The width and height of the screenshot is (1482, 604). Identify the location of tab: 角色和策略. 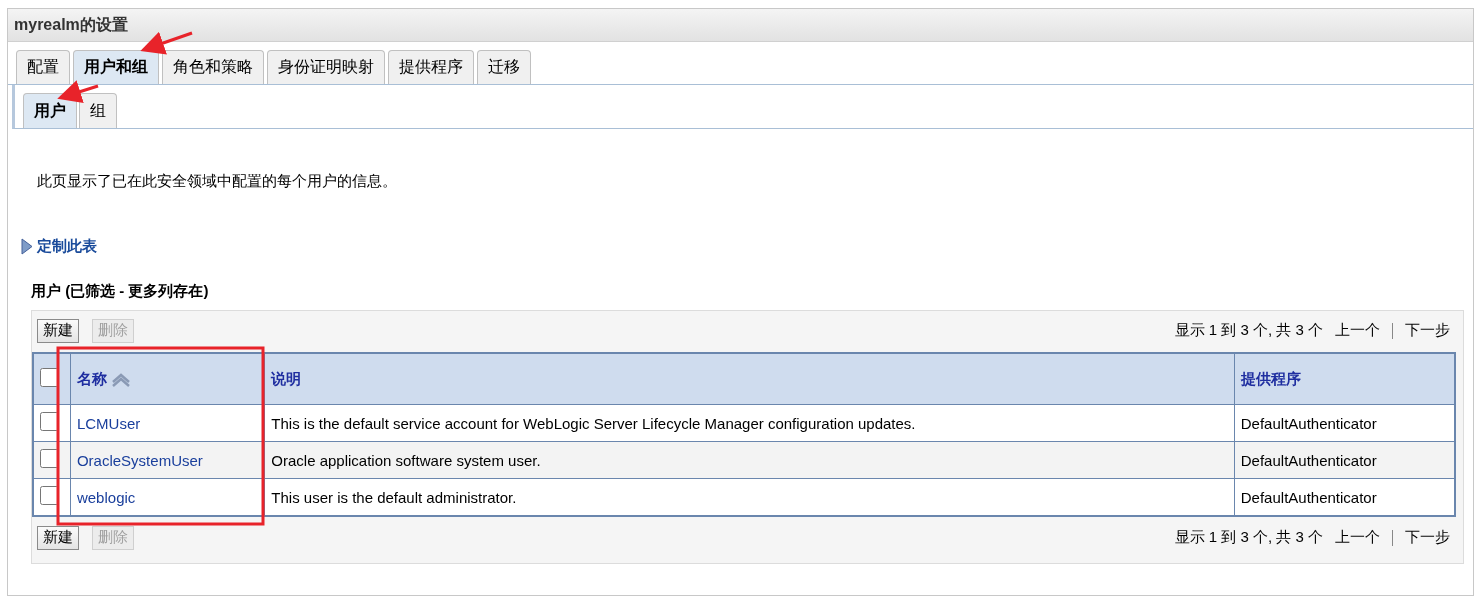
(213, 67).